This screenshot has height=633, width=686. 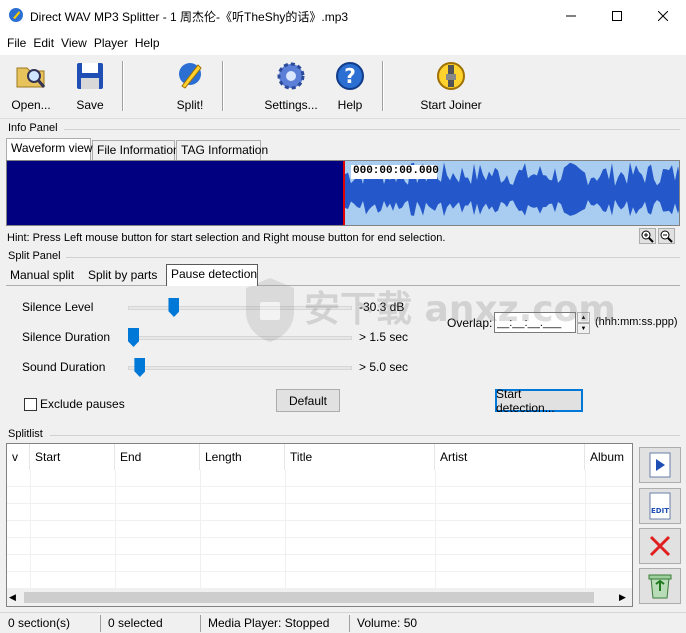 I want to click on split-label: Split!, so click(x=190, y=105).